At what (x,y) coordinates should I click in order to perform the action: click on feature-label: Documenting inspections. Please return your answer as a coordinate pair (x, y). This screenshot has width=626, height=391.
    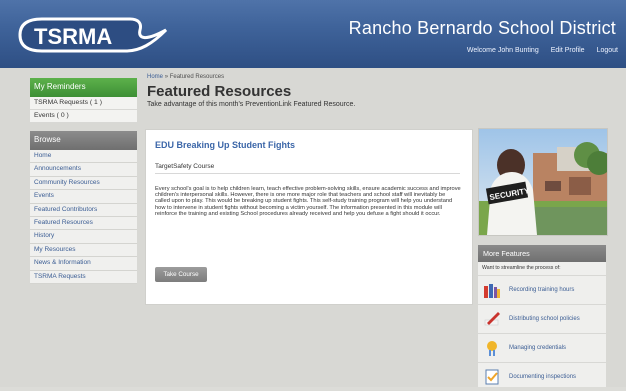
    Looking at the image, I should click on (543, 377).